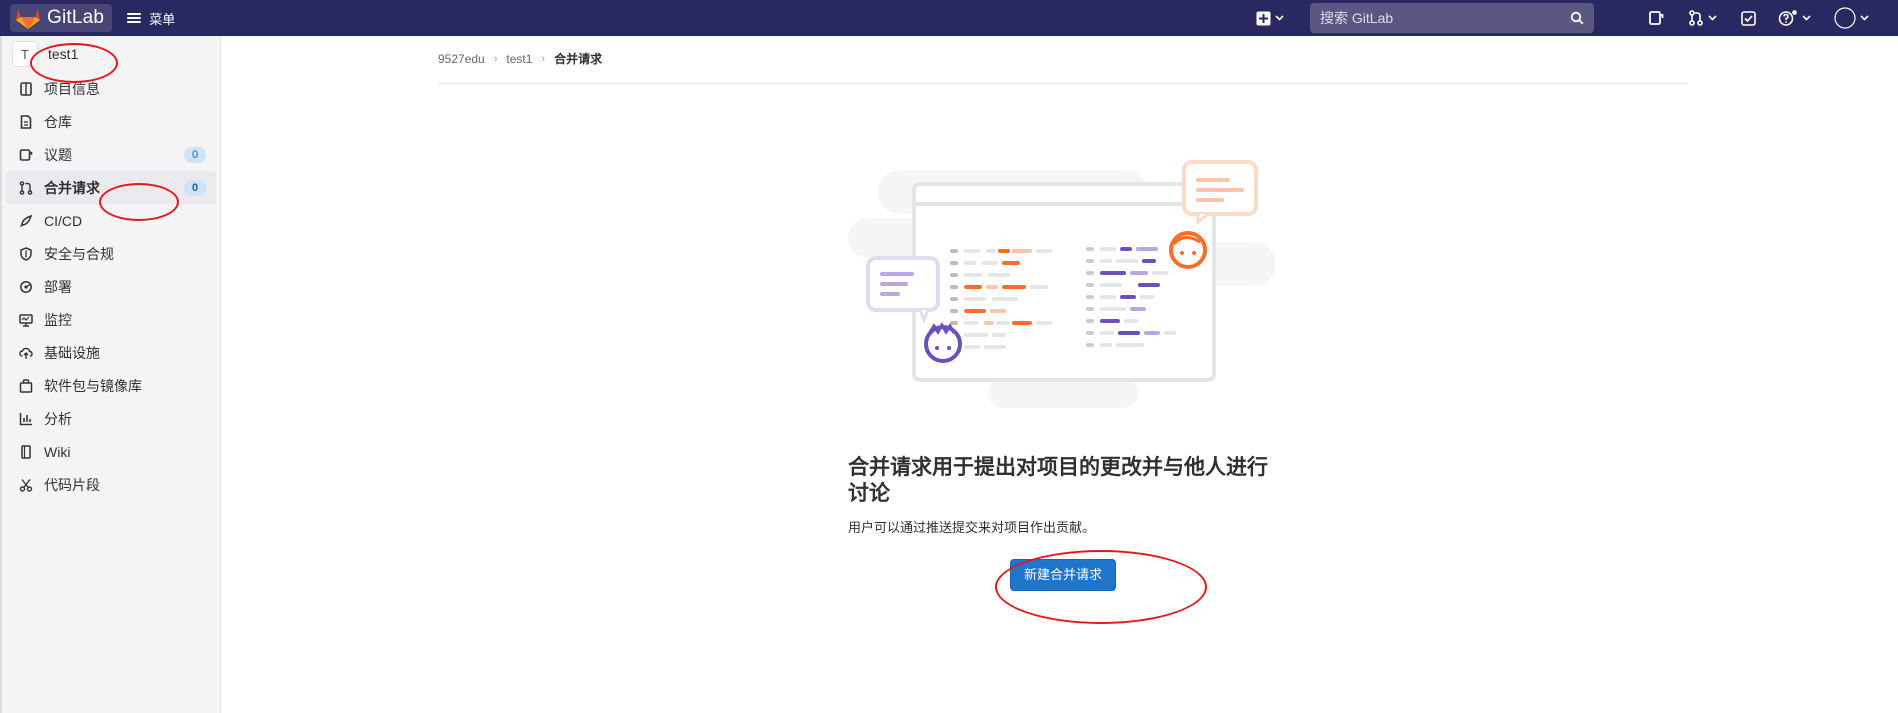  What do you see at coordinates (58, 154) in the screenshot?
I see `sidebar-item-label: 议题` at bounding box center [58, 154].